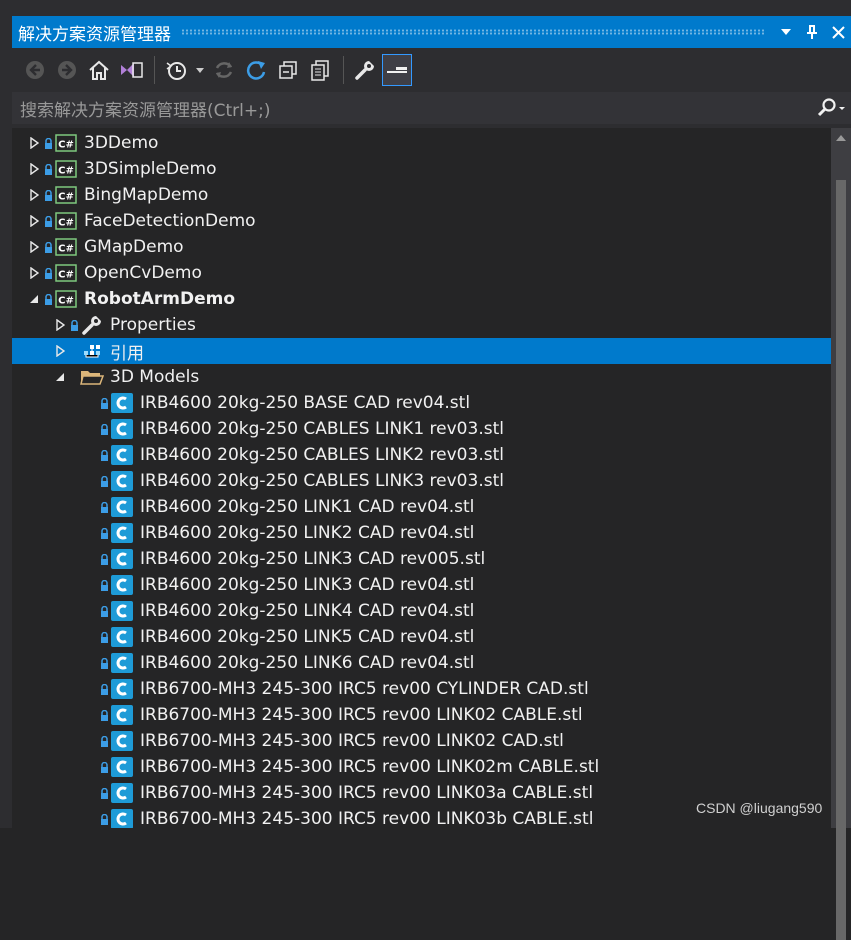  What do you see at coordinates (397, 70) in the screenshot?
I see `preview-selected-items-icon` at bounding box center [397, 70].